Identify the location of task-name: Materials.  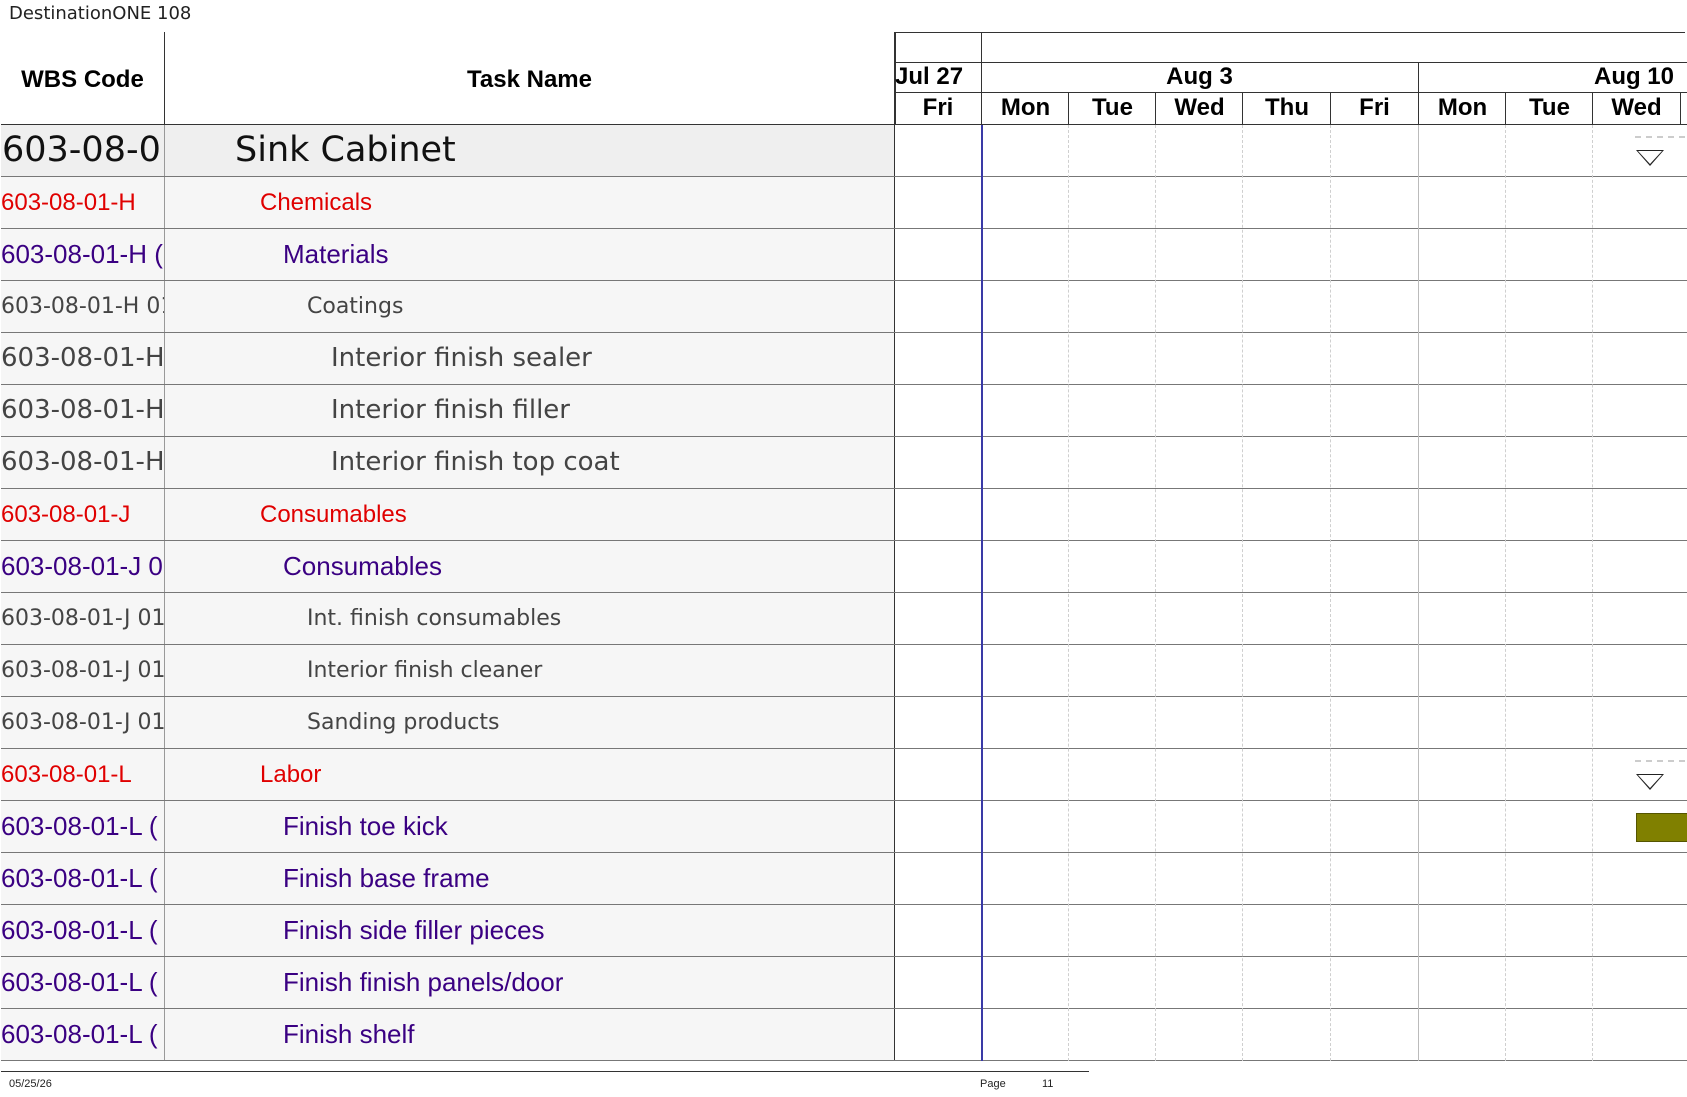
(530, 254).